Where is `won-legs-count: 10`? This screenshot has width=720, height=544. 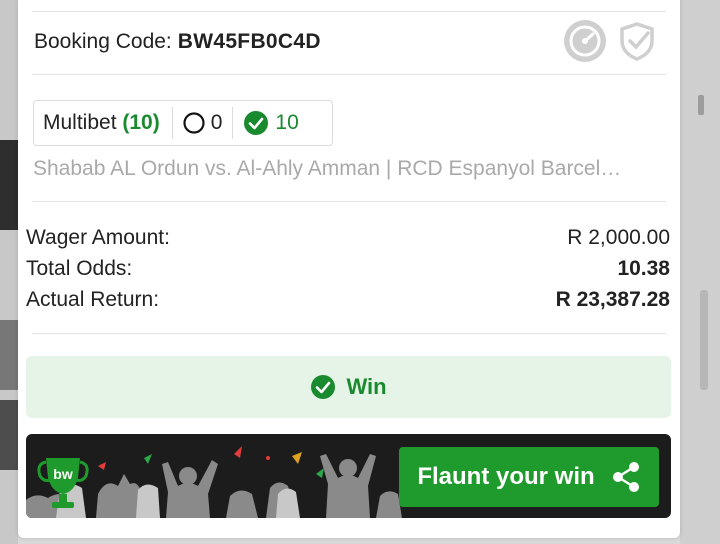
won-legs-count: 10 is located at coordinates (287, 122).